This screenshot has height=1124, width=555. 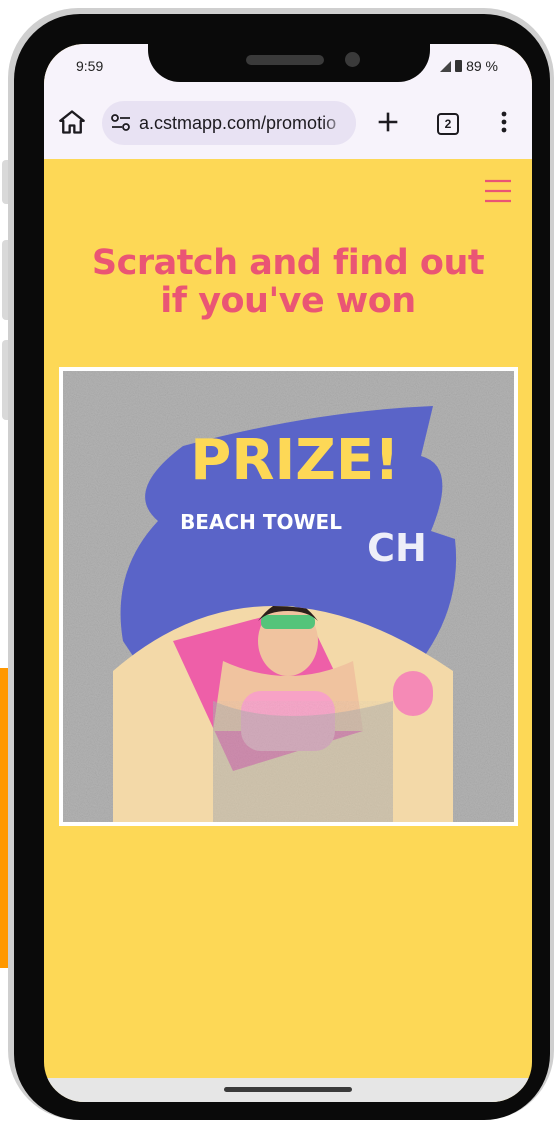 I want to click on page-headline: Scratch and find out if you've won, so click(x=288, y=282).